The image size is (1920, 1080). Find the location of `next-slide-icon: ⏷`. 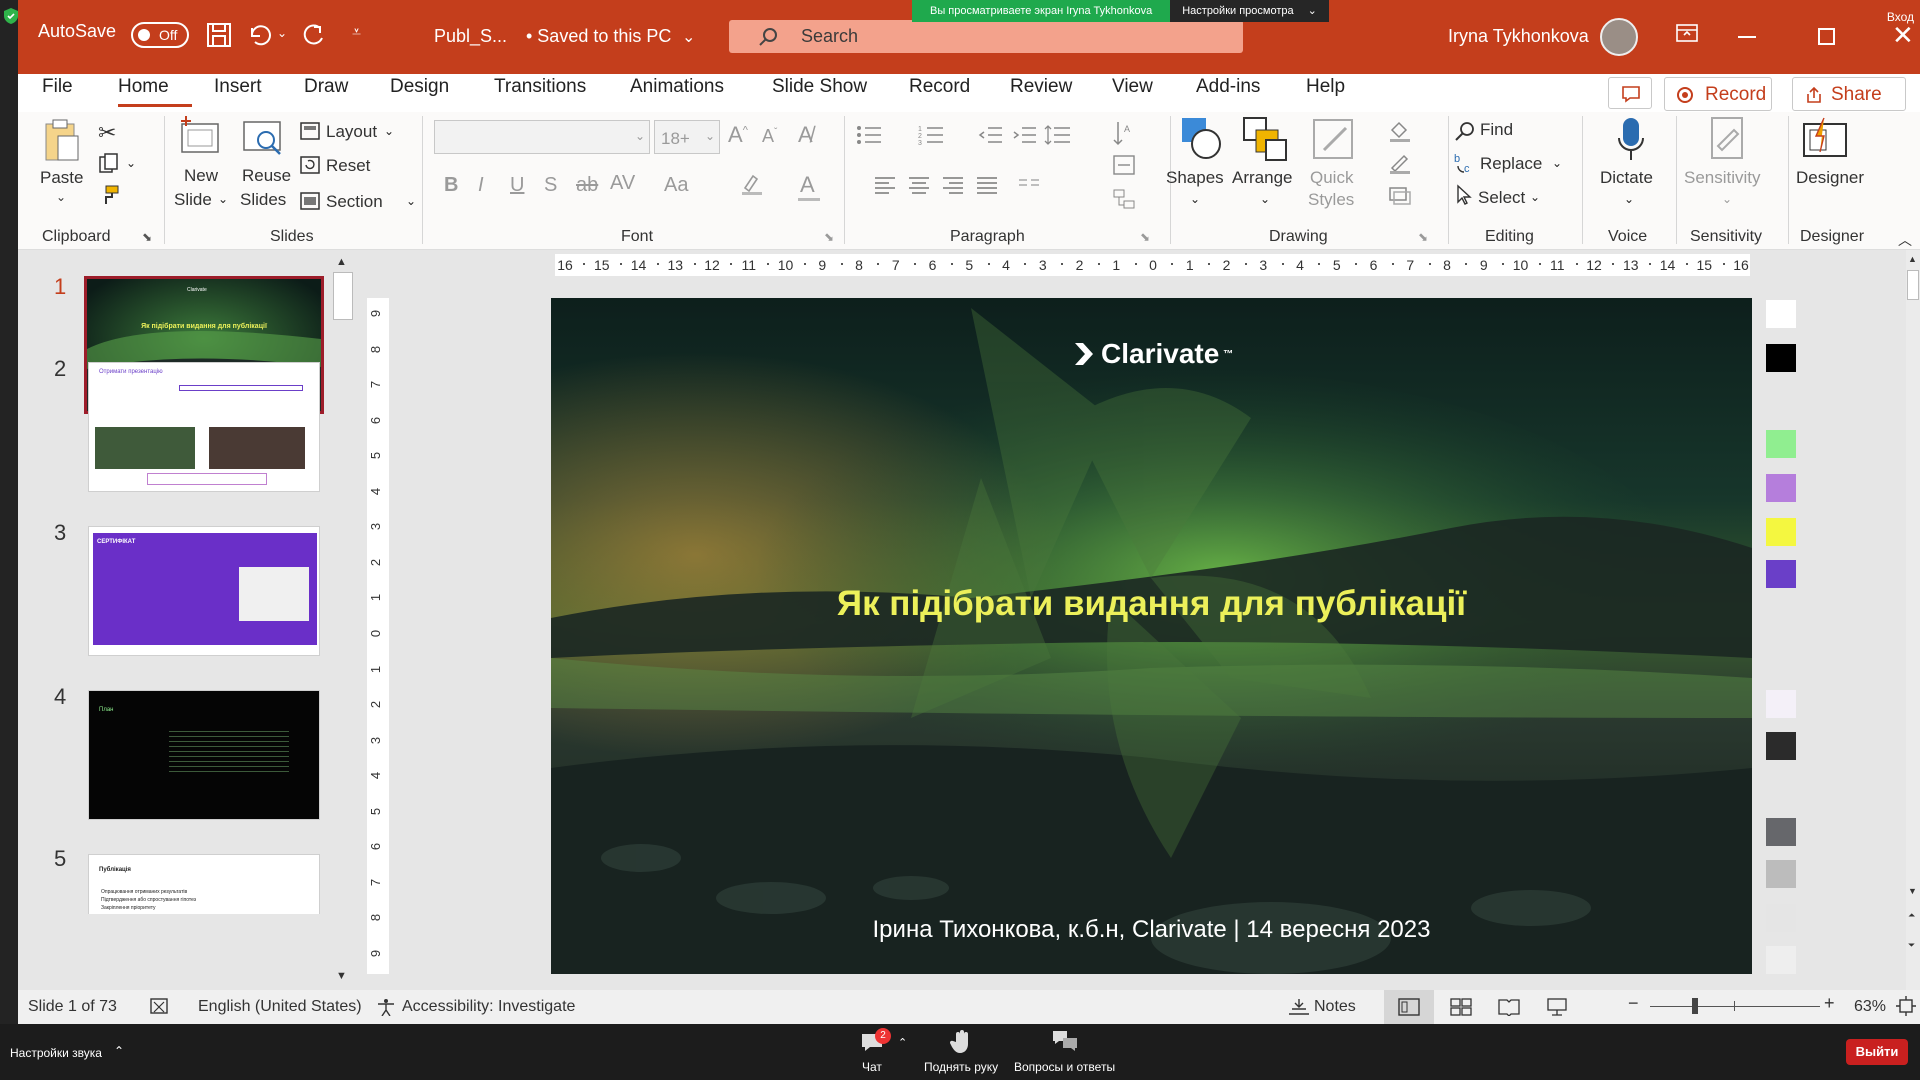

next-slide-icon: ⏷ is located at coordinates (1911, 945).